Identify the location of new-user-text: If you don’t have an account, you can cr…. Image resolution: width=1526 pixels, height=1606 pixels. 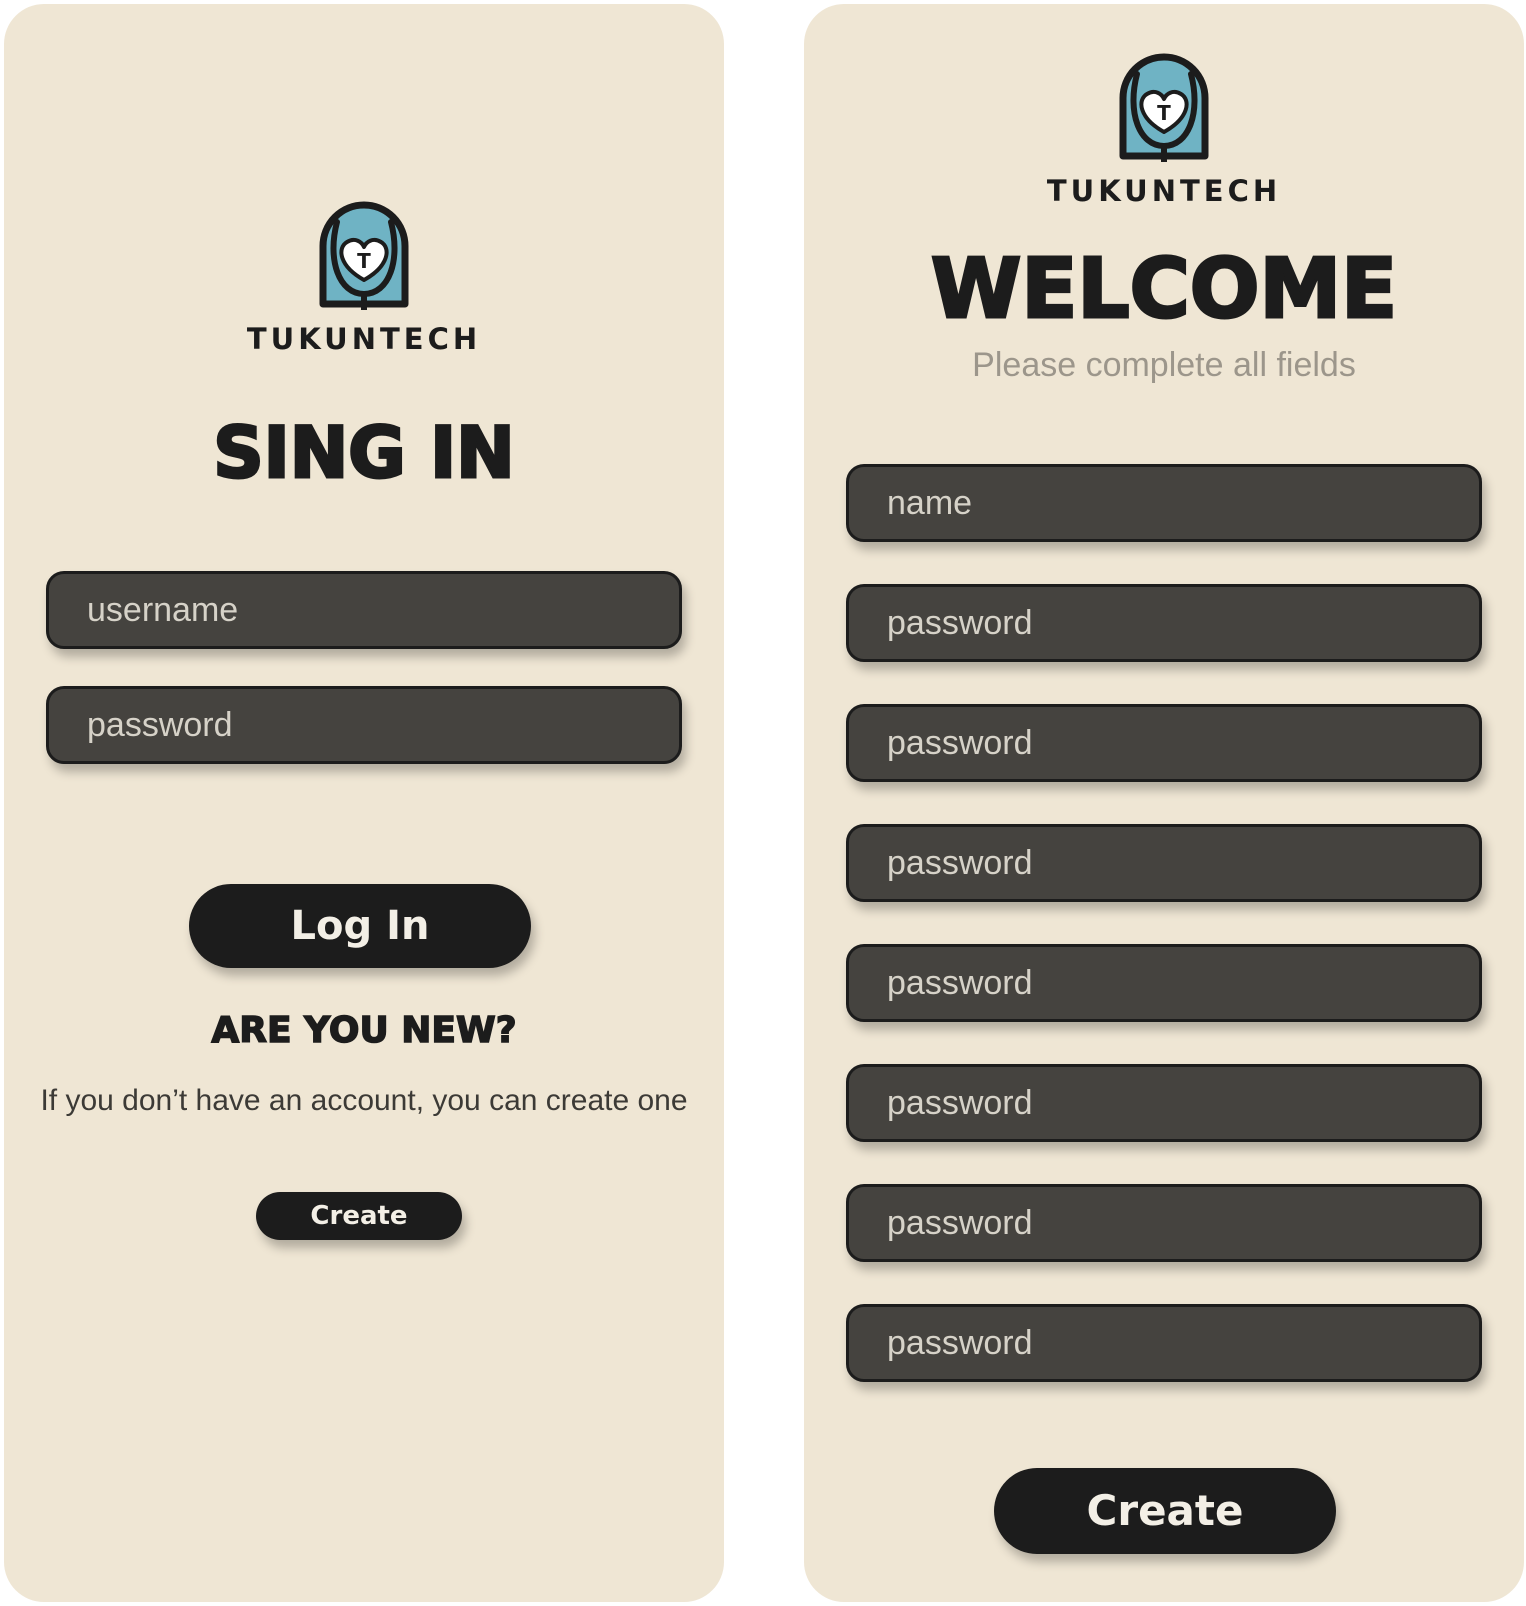
(364, 1100).